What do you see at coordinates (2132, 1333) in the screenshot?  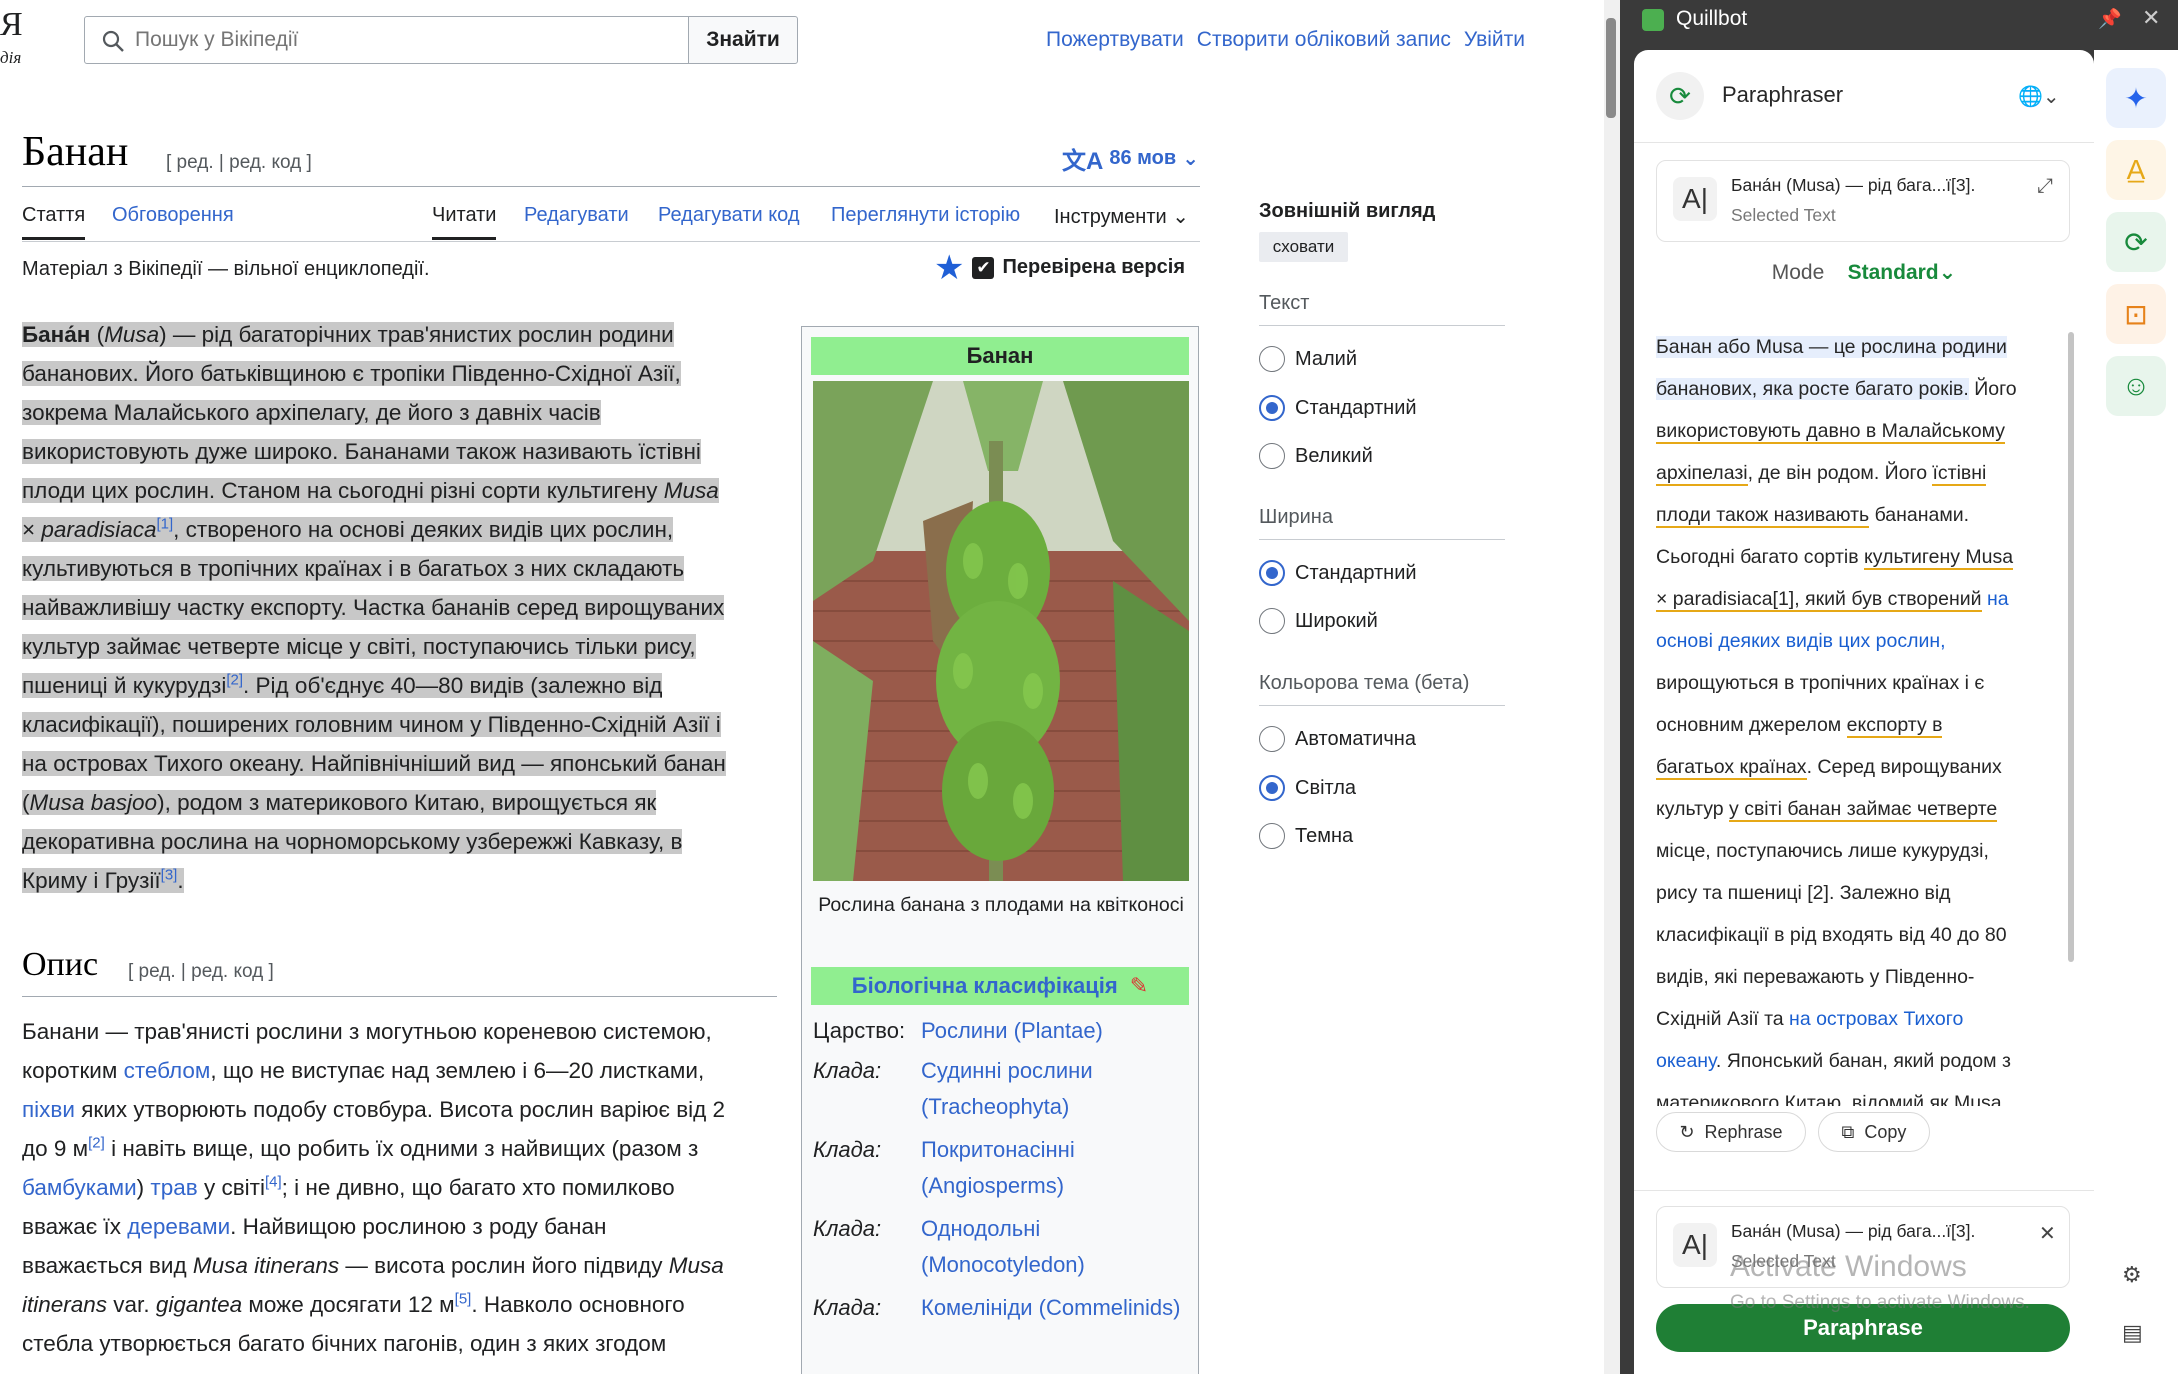 I see `feedback-icon: ▤` at bounding box center [2132, 1333].